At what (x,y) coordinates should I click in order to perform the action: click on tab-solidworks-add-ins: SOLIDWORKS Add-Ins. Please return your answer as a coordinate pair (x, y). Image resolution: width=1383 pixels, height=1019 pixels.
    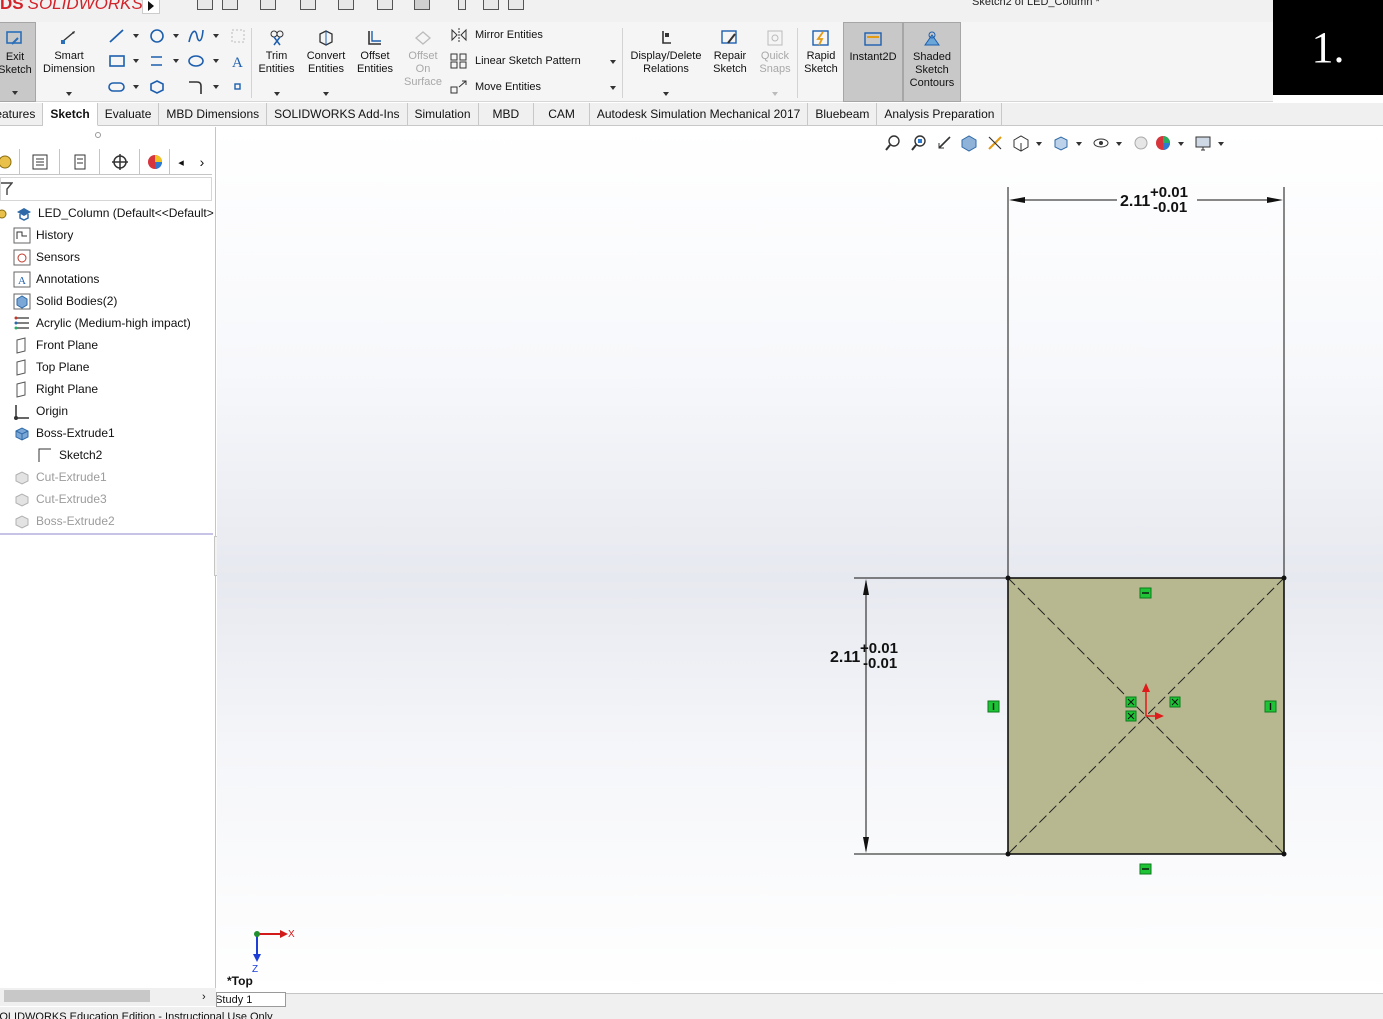
    Looking at the image, I should click on (337, 114).